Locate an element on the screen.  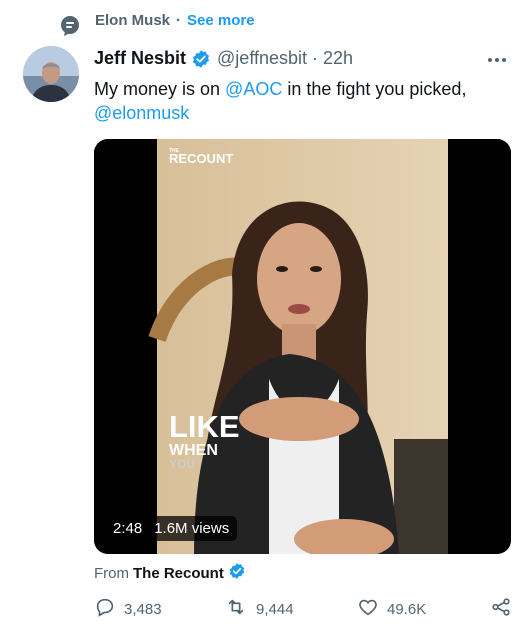
reply-button: 3,483 is located at coordinates (128, 609).